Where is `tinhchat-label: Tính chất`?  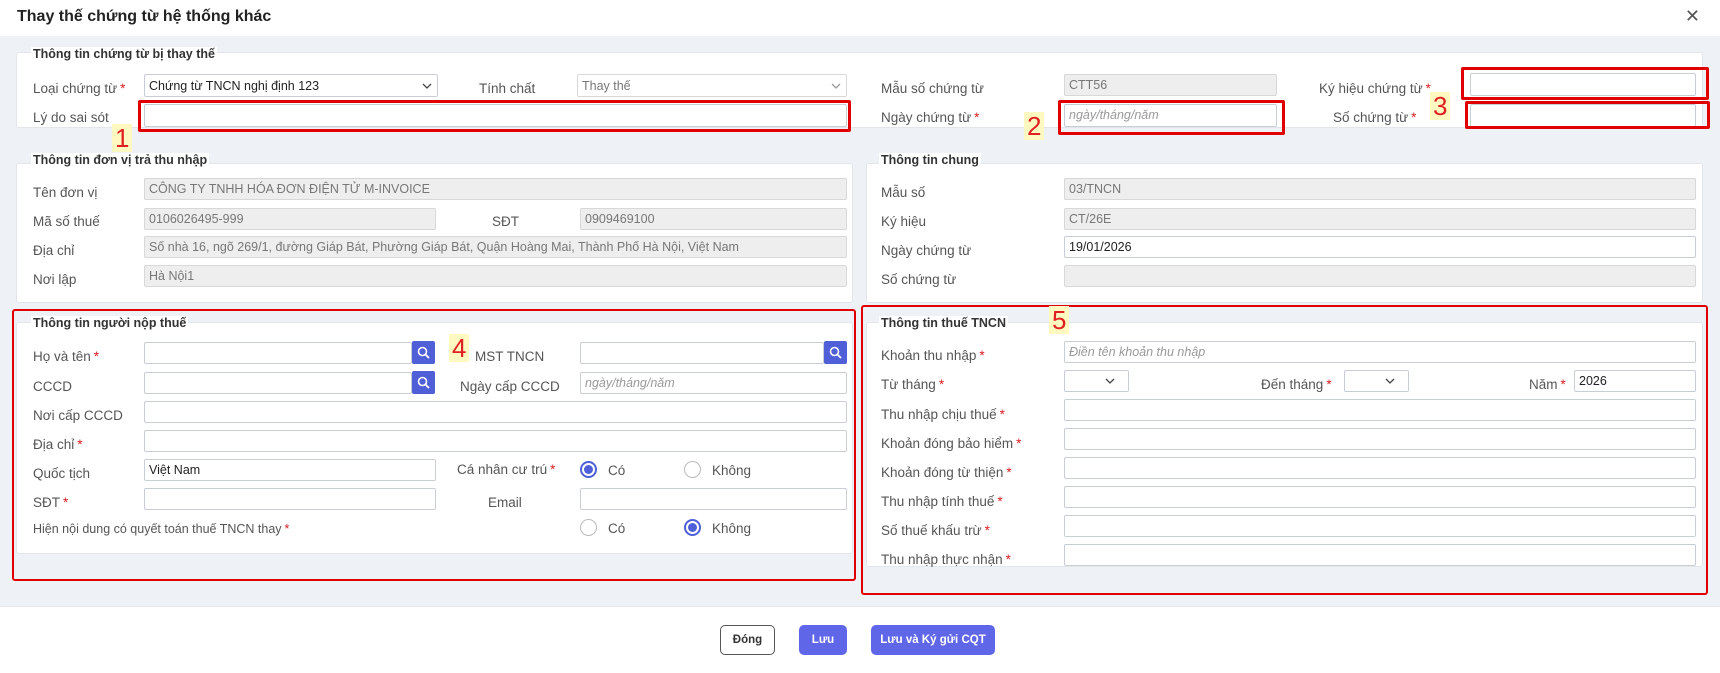 tinhchat-label: Tính chất is located at coordinates (507, 88).